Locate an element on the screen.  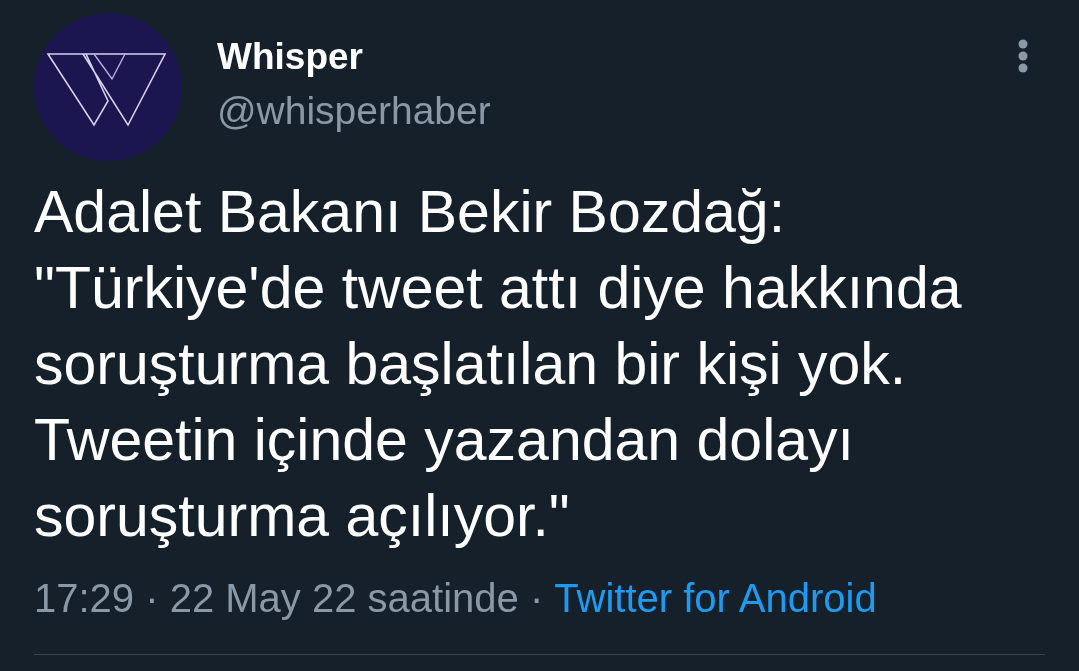
avatar-logo is located at coordinates (108, 87).